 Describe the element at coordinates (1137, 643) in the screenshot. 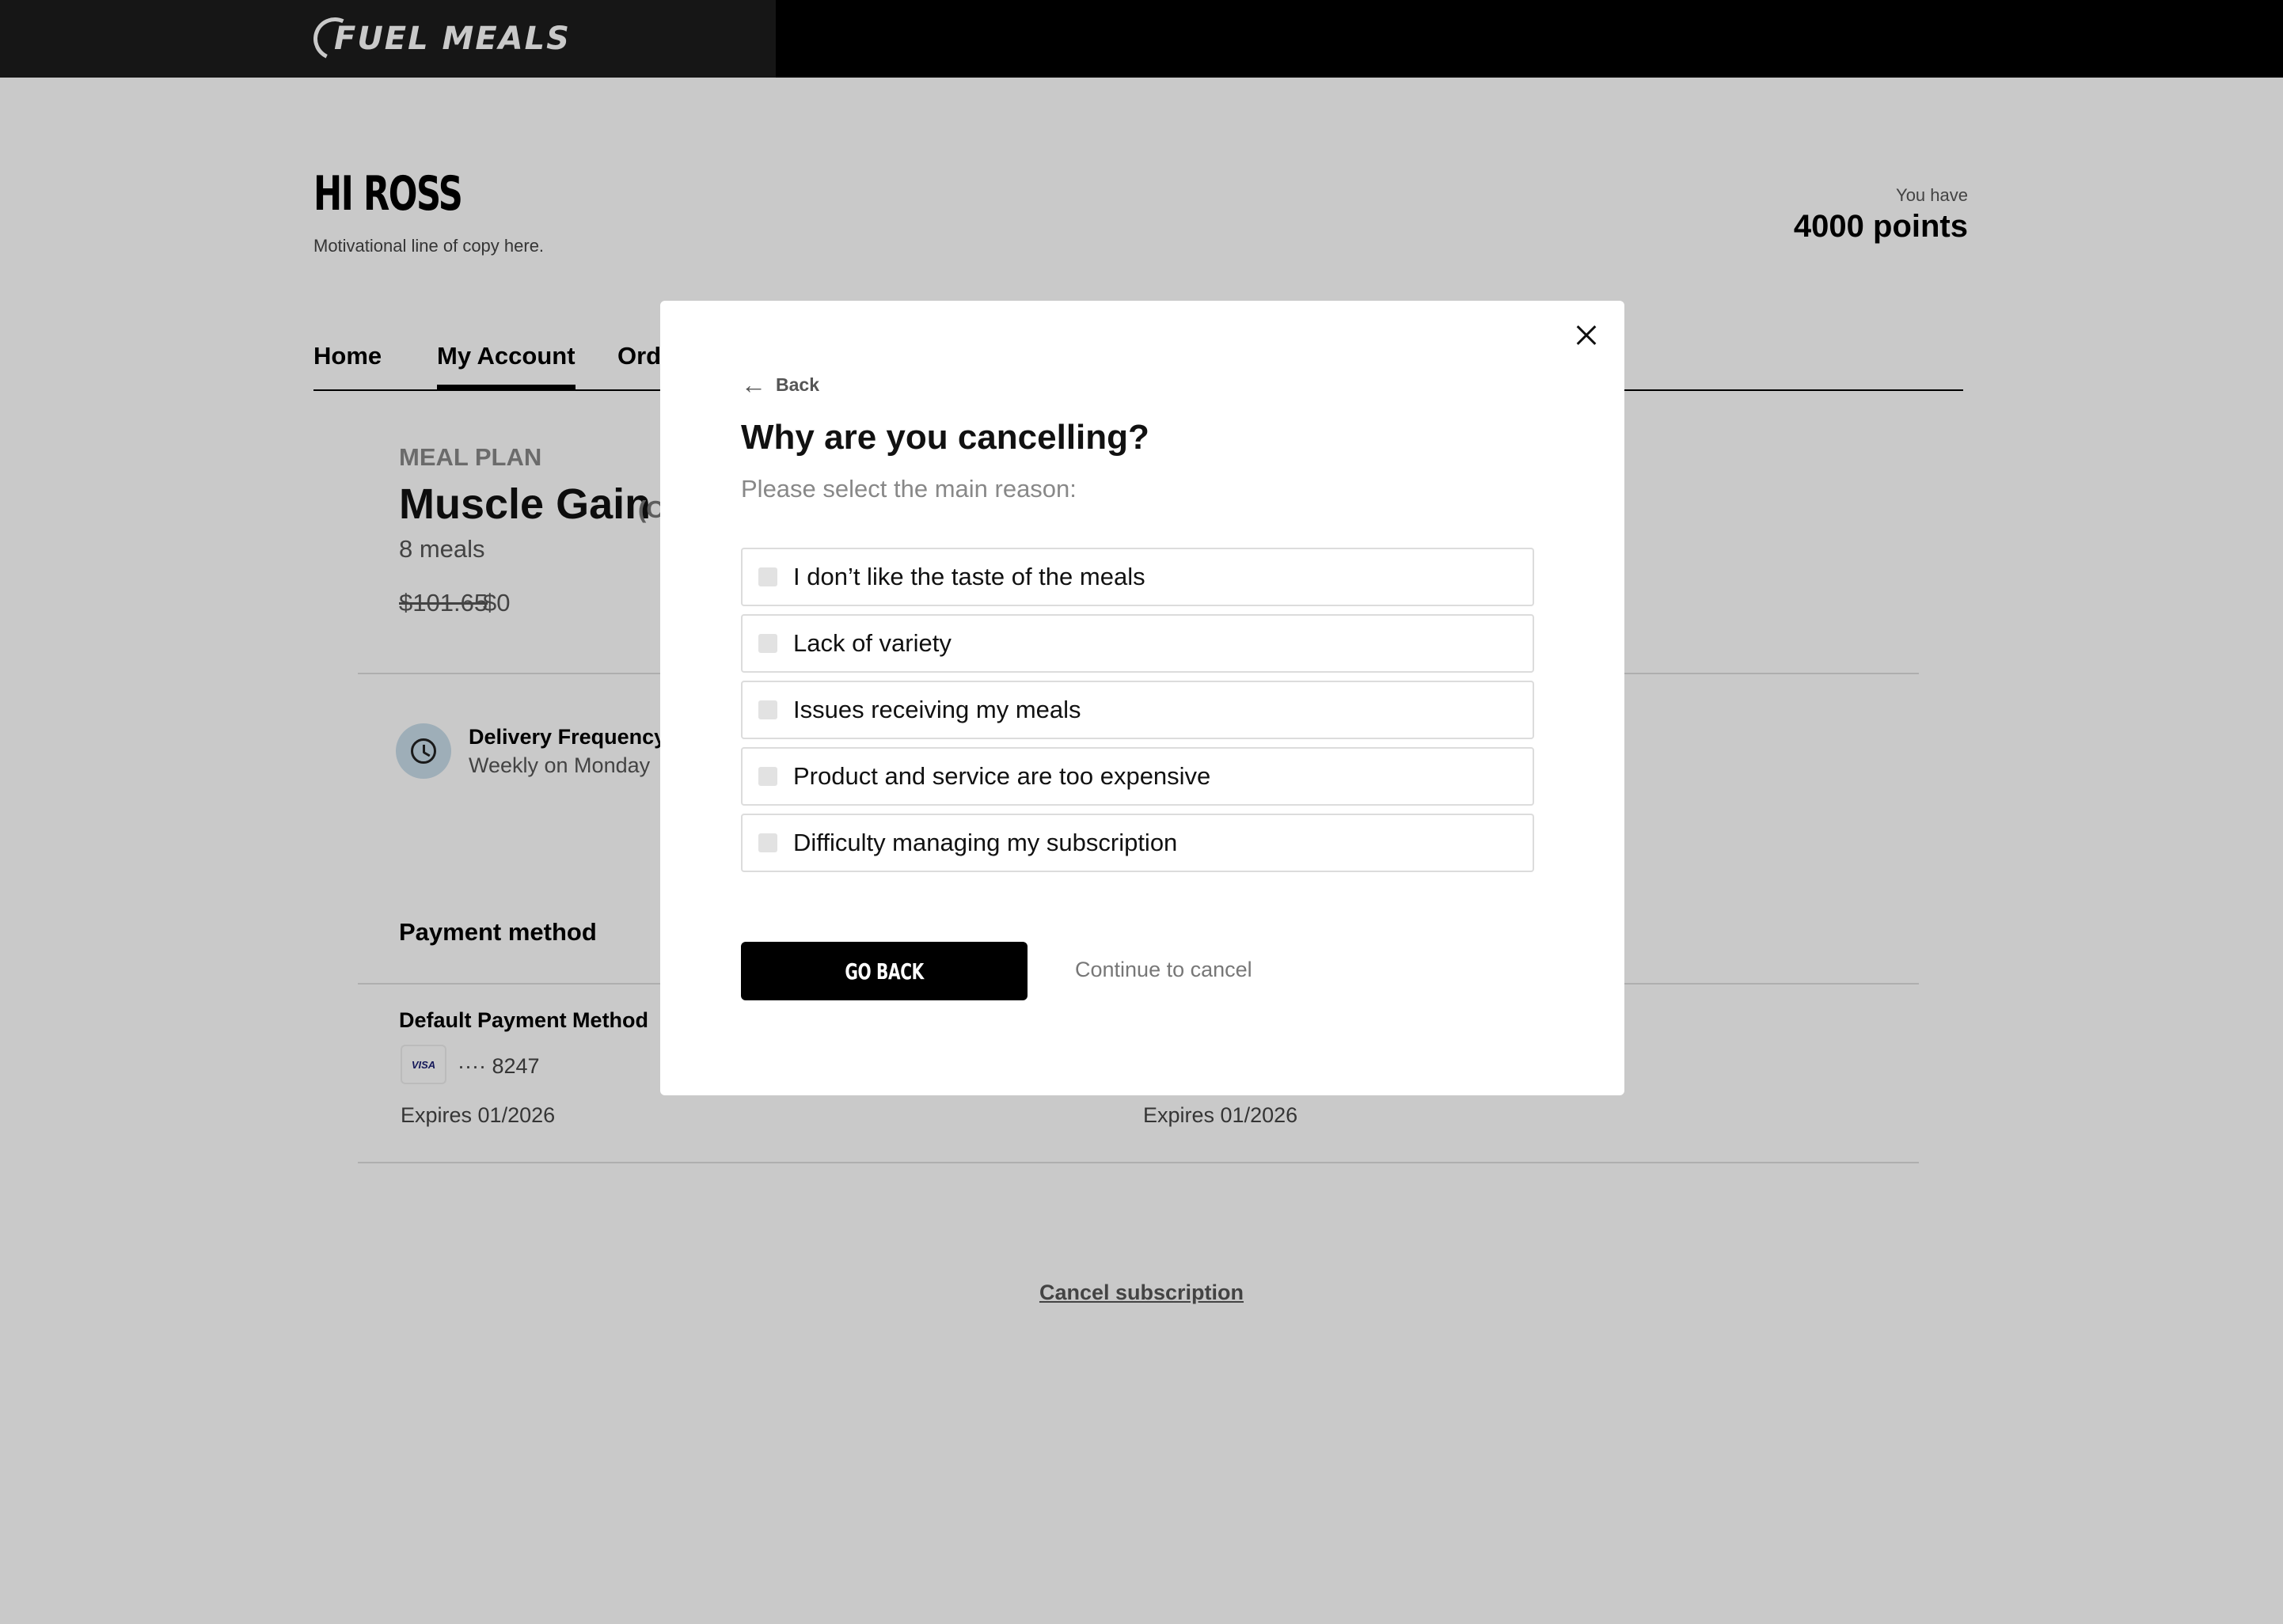

I see `reason-option-variety: Lack of variety` at that location.